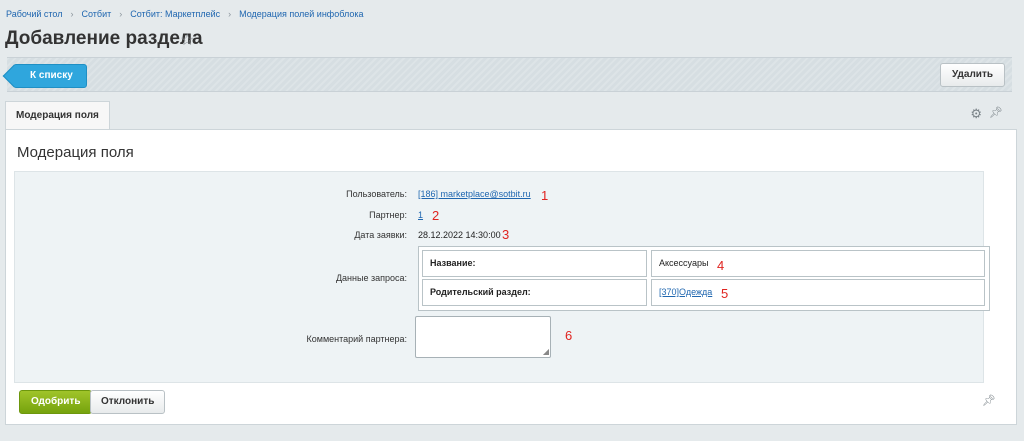 The image size is (1024, 441). Describe the element at coordinates (459, 235) in the screenshot. I see `date-value: 28.12.2022 14:30:00` at that location.